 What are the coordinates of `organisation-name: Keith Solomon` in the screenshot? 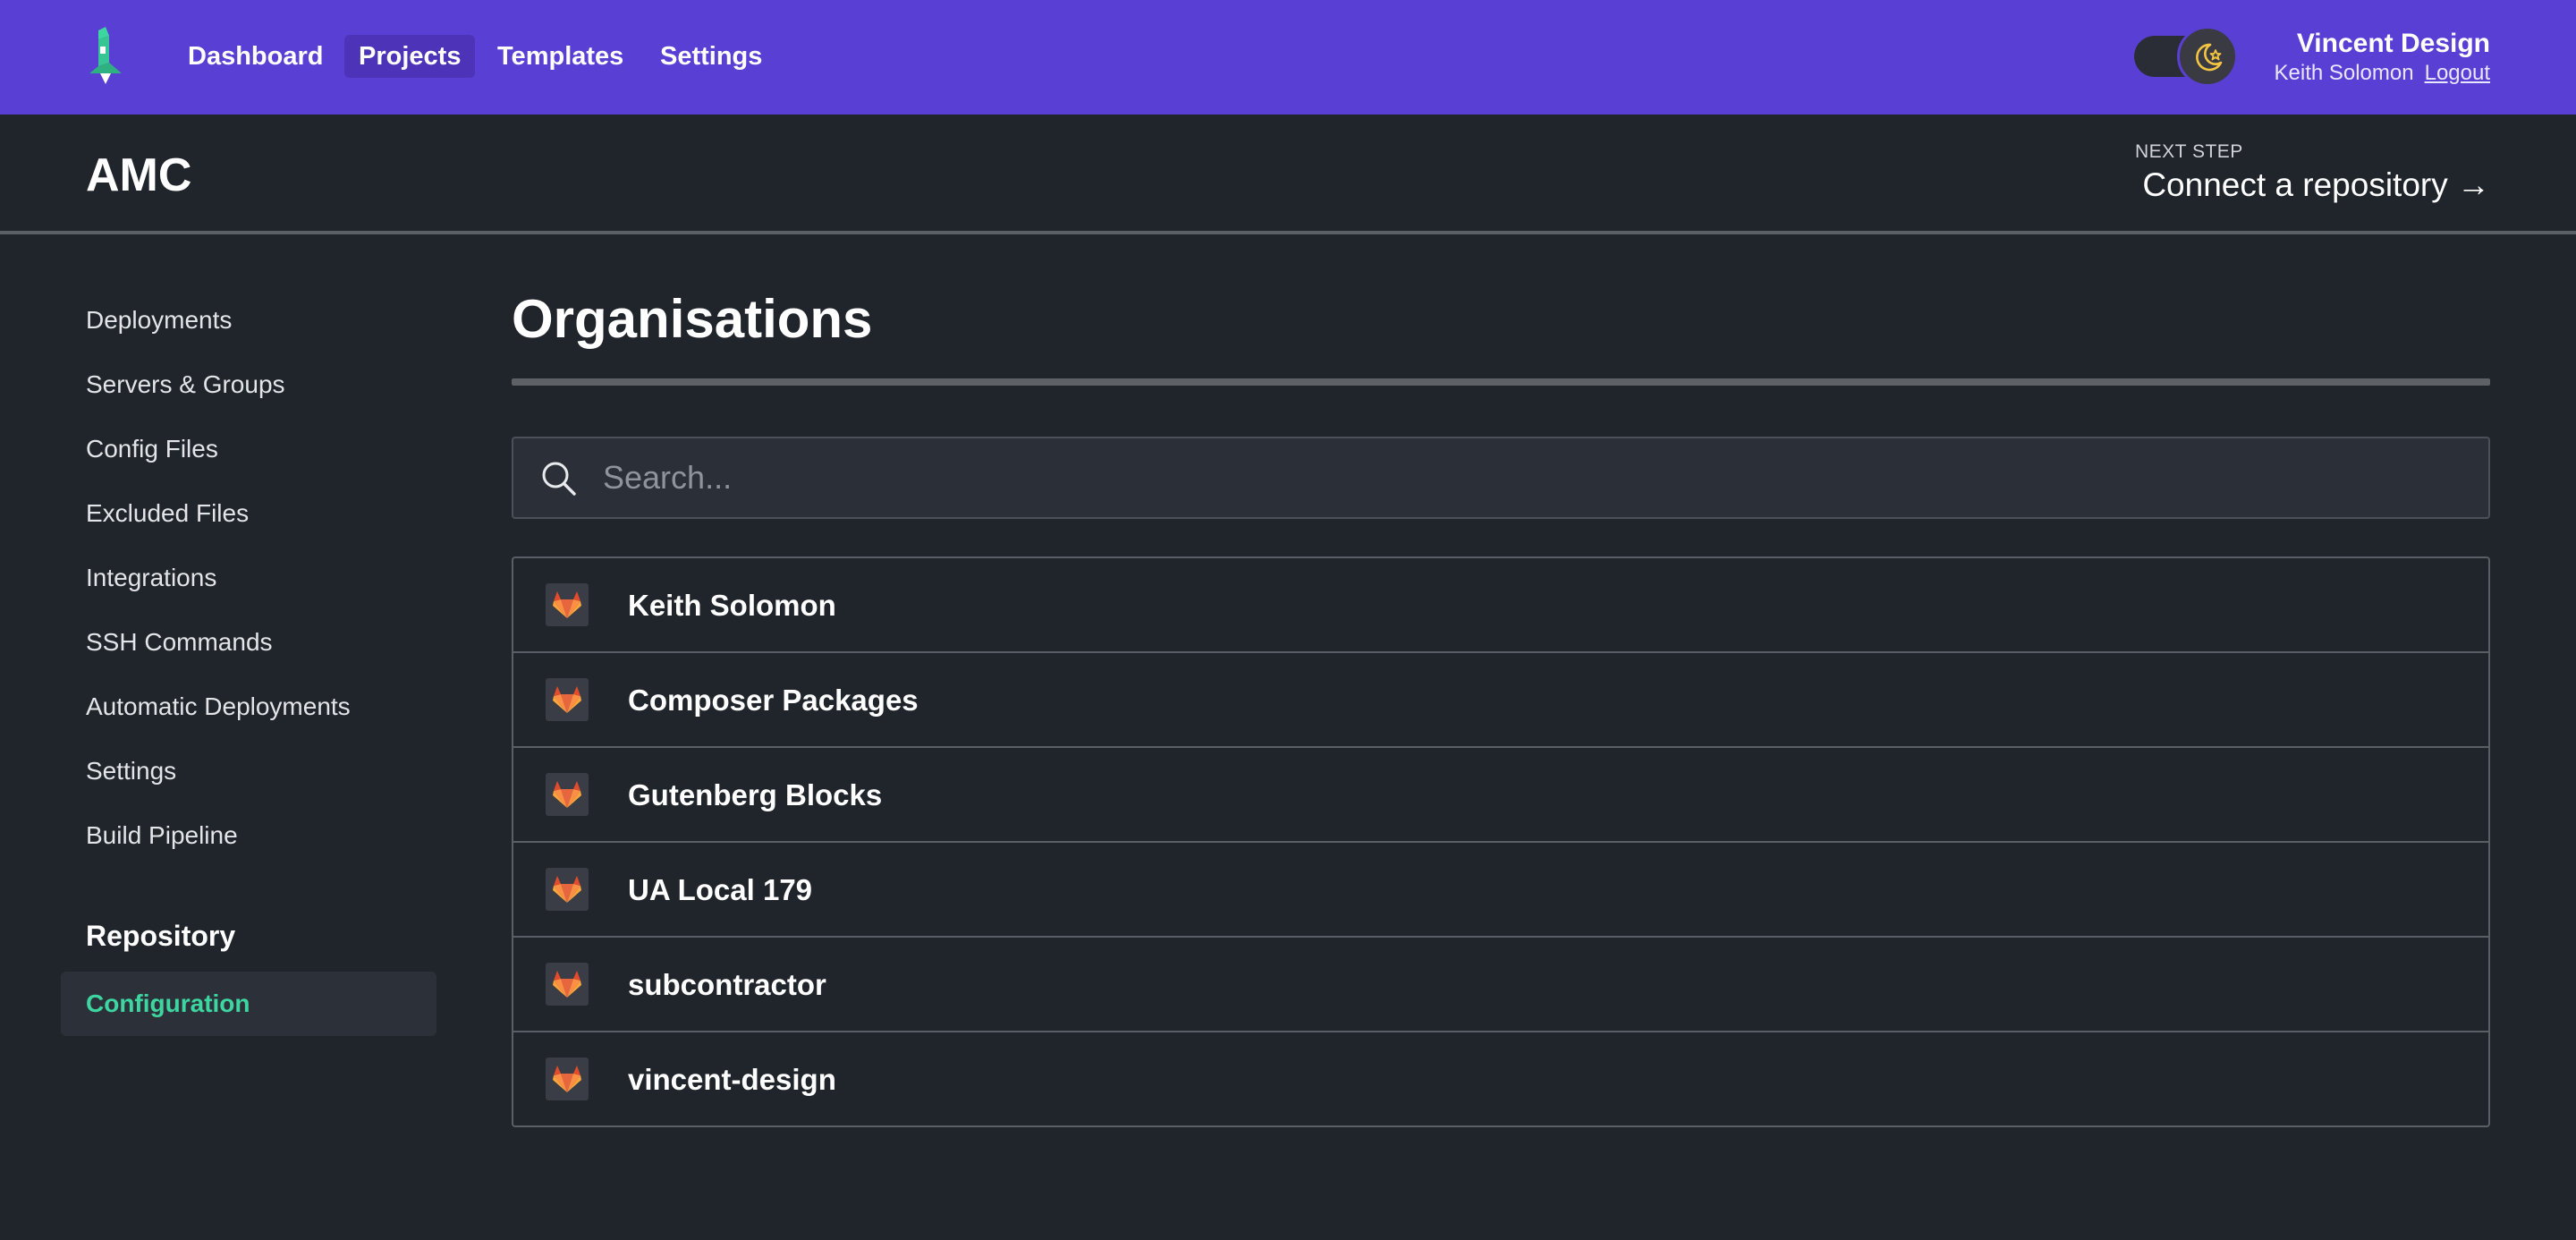 It's located at (732, 605).